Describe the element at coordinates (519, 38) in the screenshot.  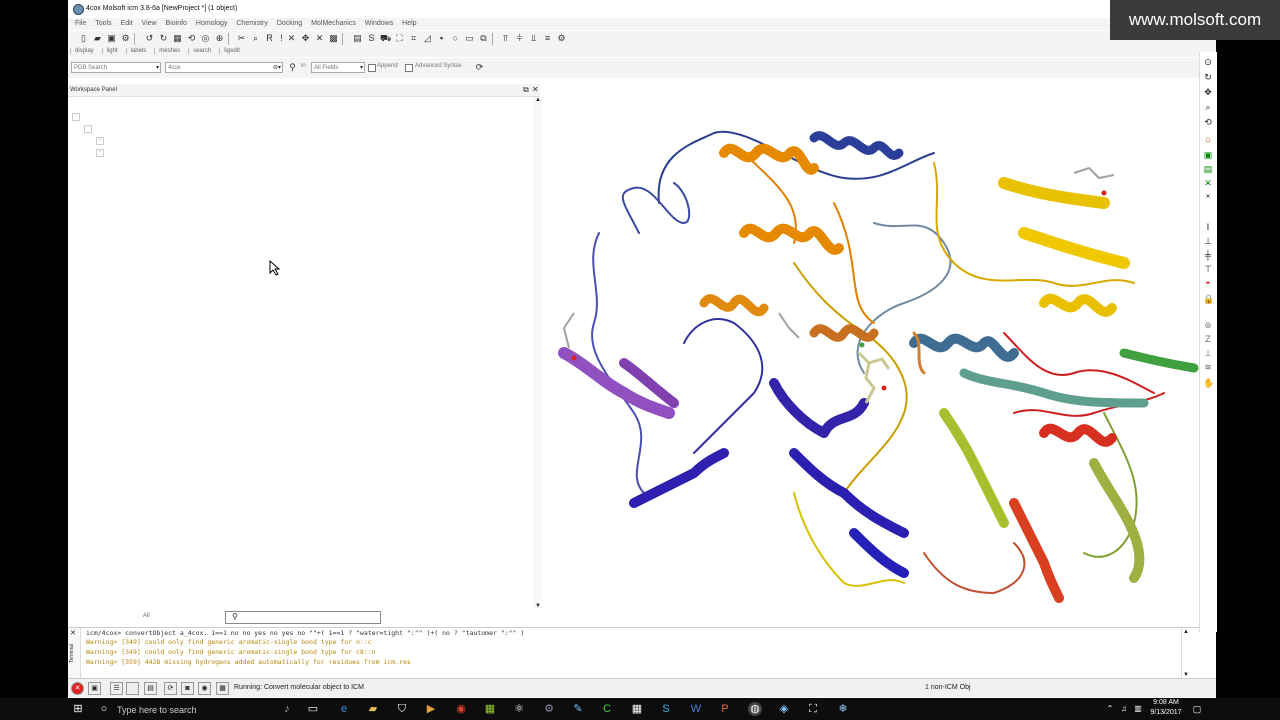
I see `align-middle-icon: ⫩` at that location.